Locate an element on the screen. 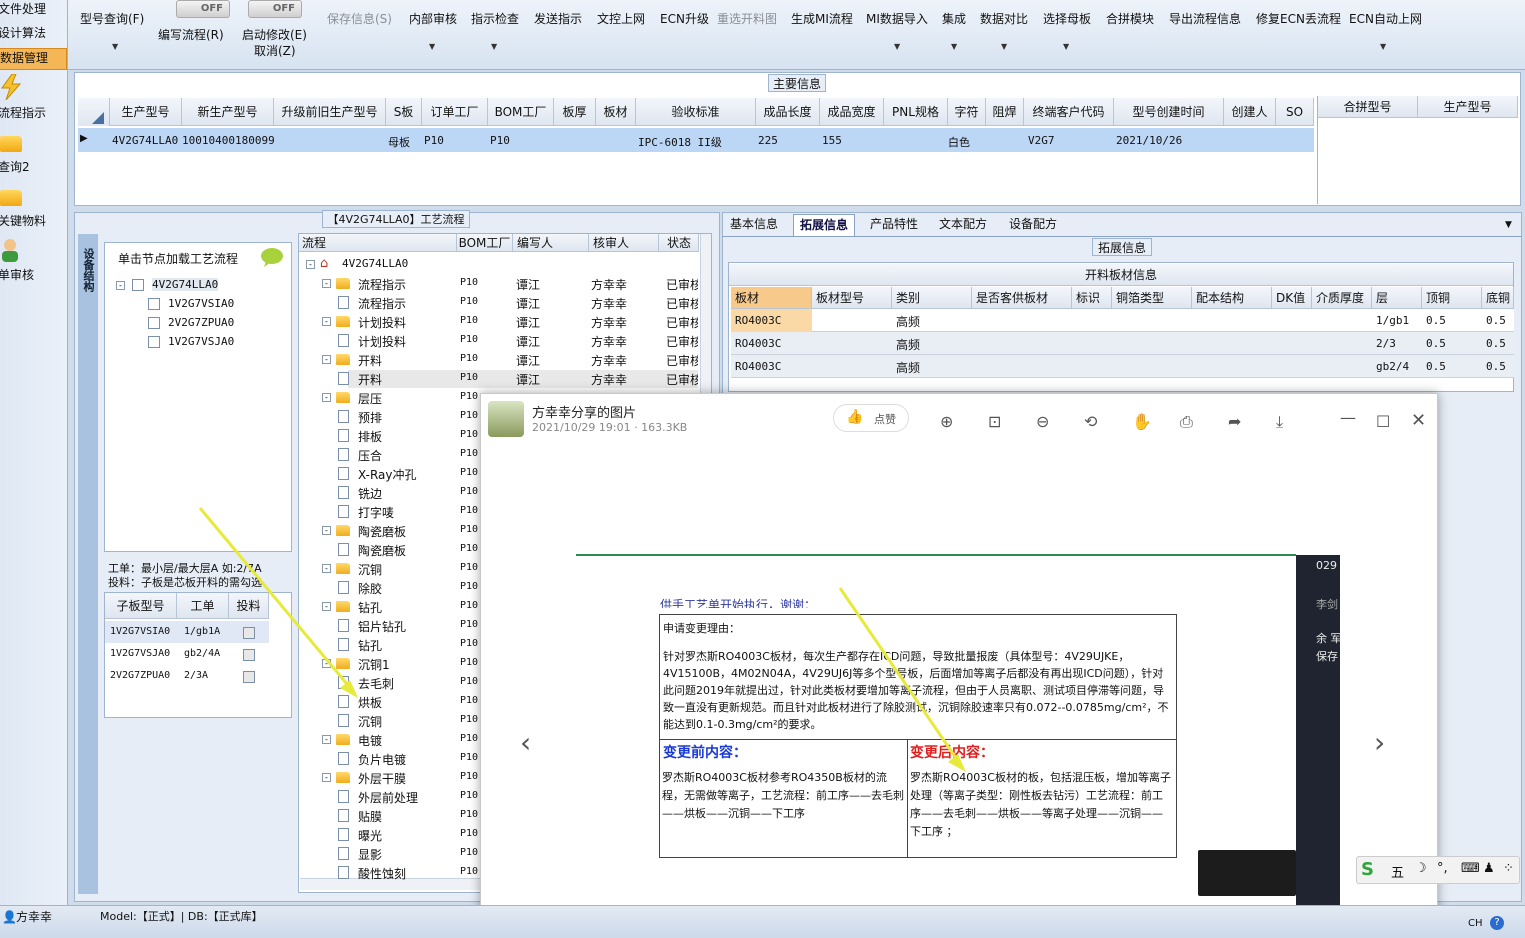 The height and width of the screenshot is (938, 1525). moon-icon: ☽ is located at coordinates (1421, 868).